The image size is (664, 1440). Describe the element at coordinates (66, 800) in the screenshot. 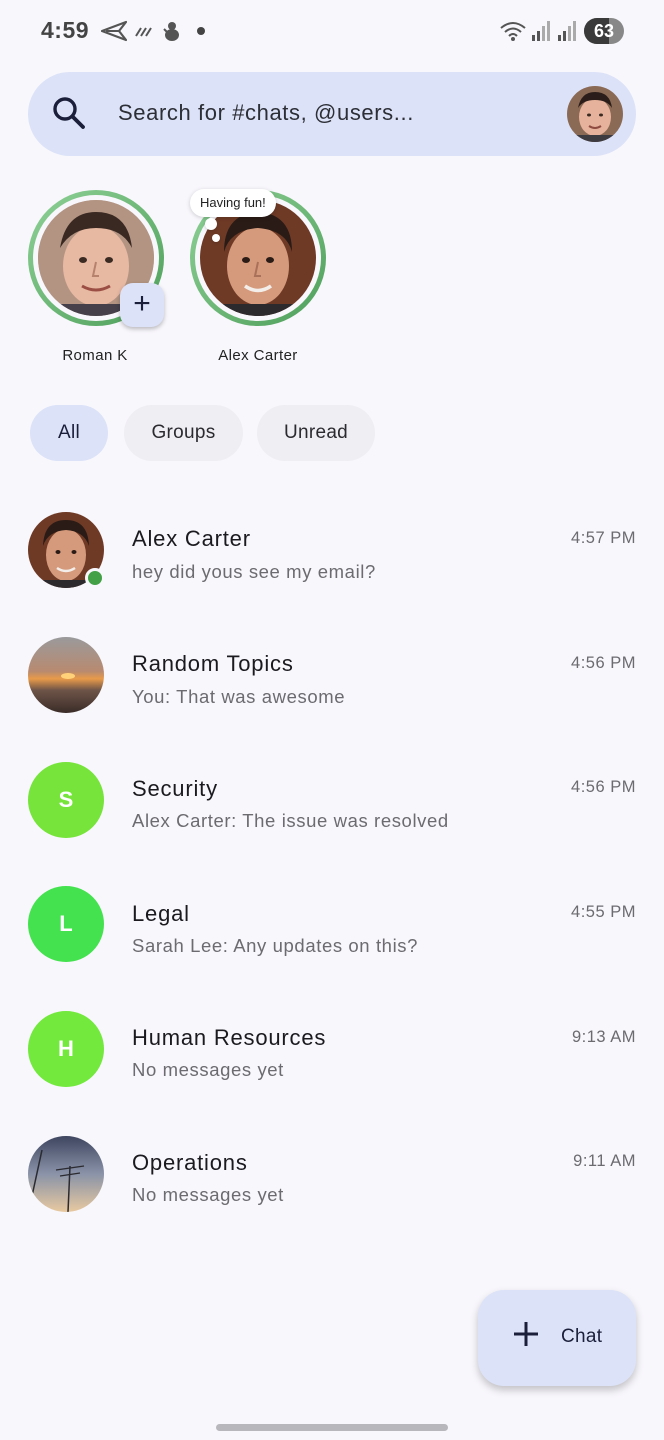

I see `chat-avatar-security: S` at that location.